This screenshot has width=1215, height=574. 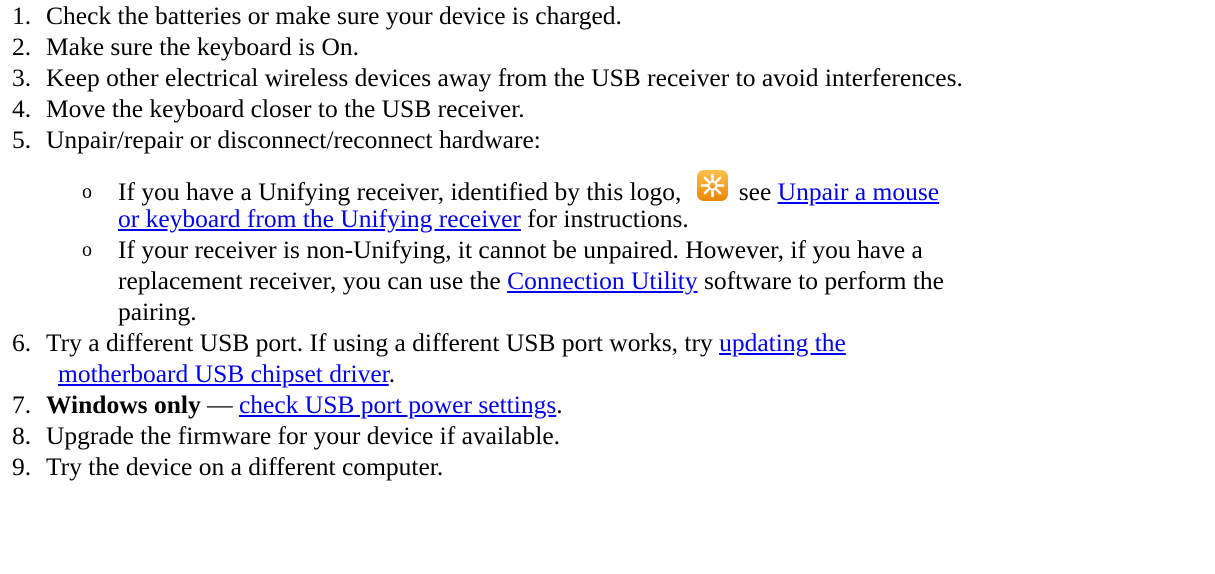 What do you see at coordinates (613, 46) in the screenshot?
I see `list-item: 2. Make sure the keyboard is On.` at bounding box center [613, 46].